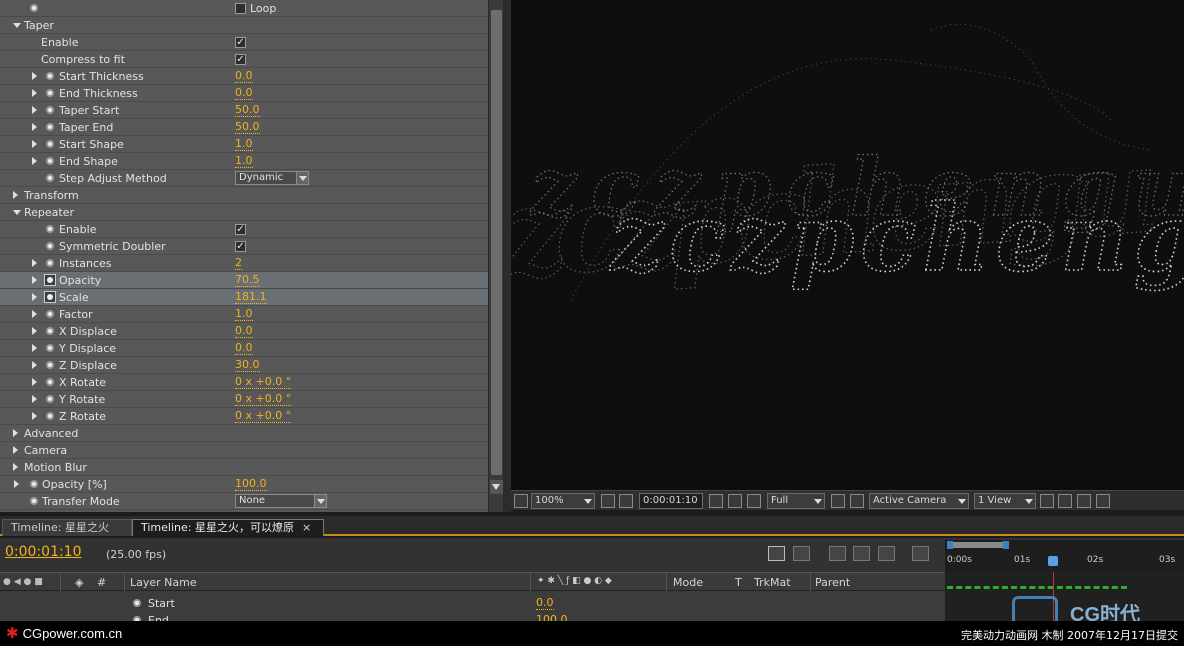 The height and width of the screenshot is (646, 1184). Describe the element at coordinates (247, 365) in the screenshot. I see `effect-property-value: 30.0` at that location.